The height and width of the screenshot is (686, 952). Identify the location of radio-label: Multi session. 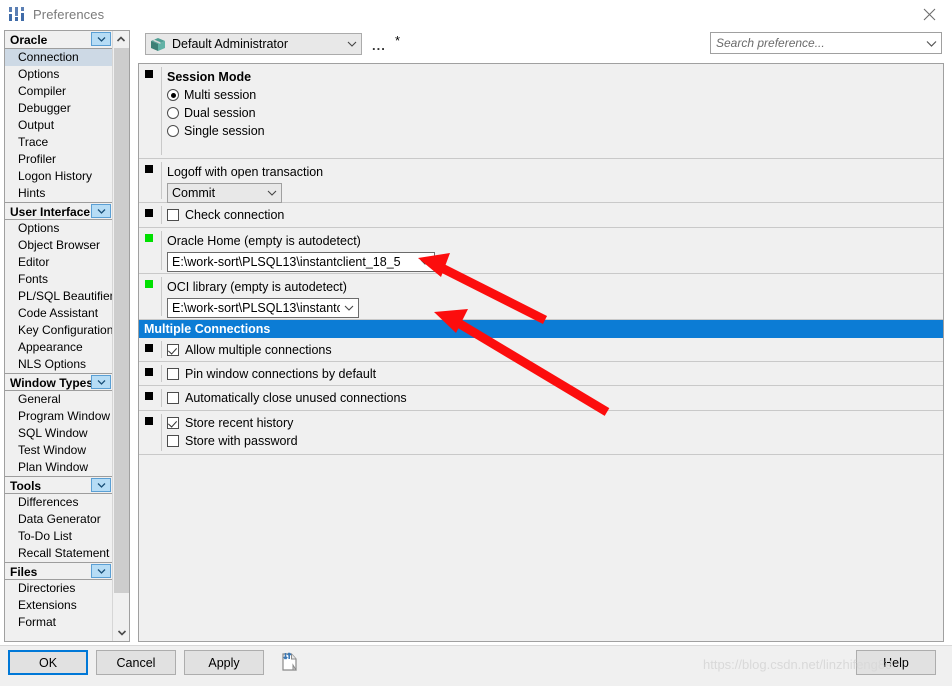
(220, 95).